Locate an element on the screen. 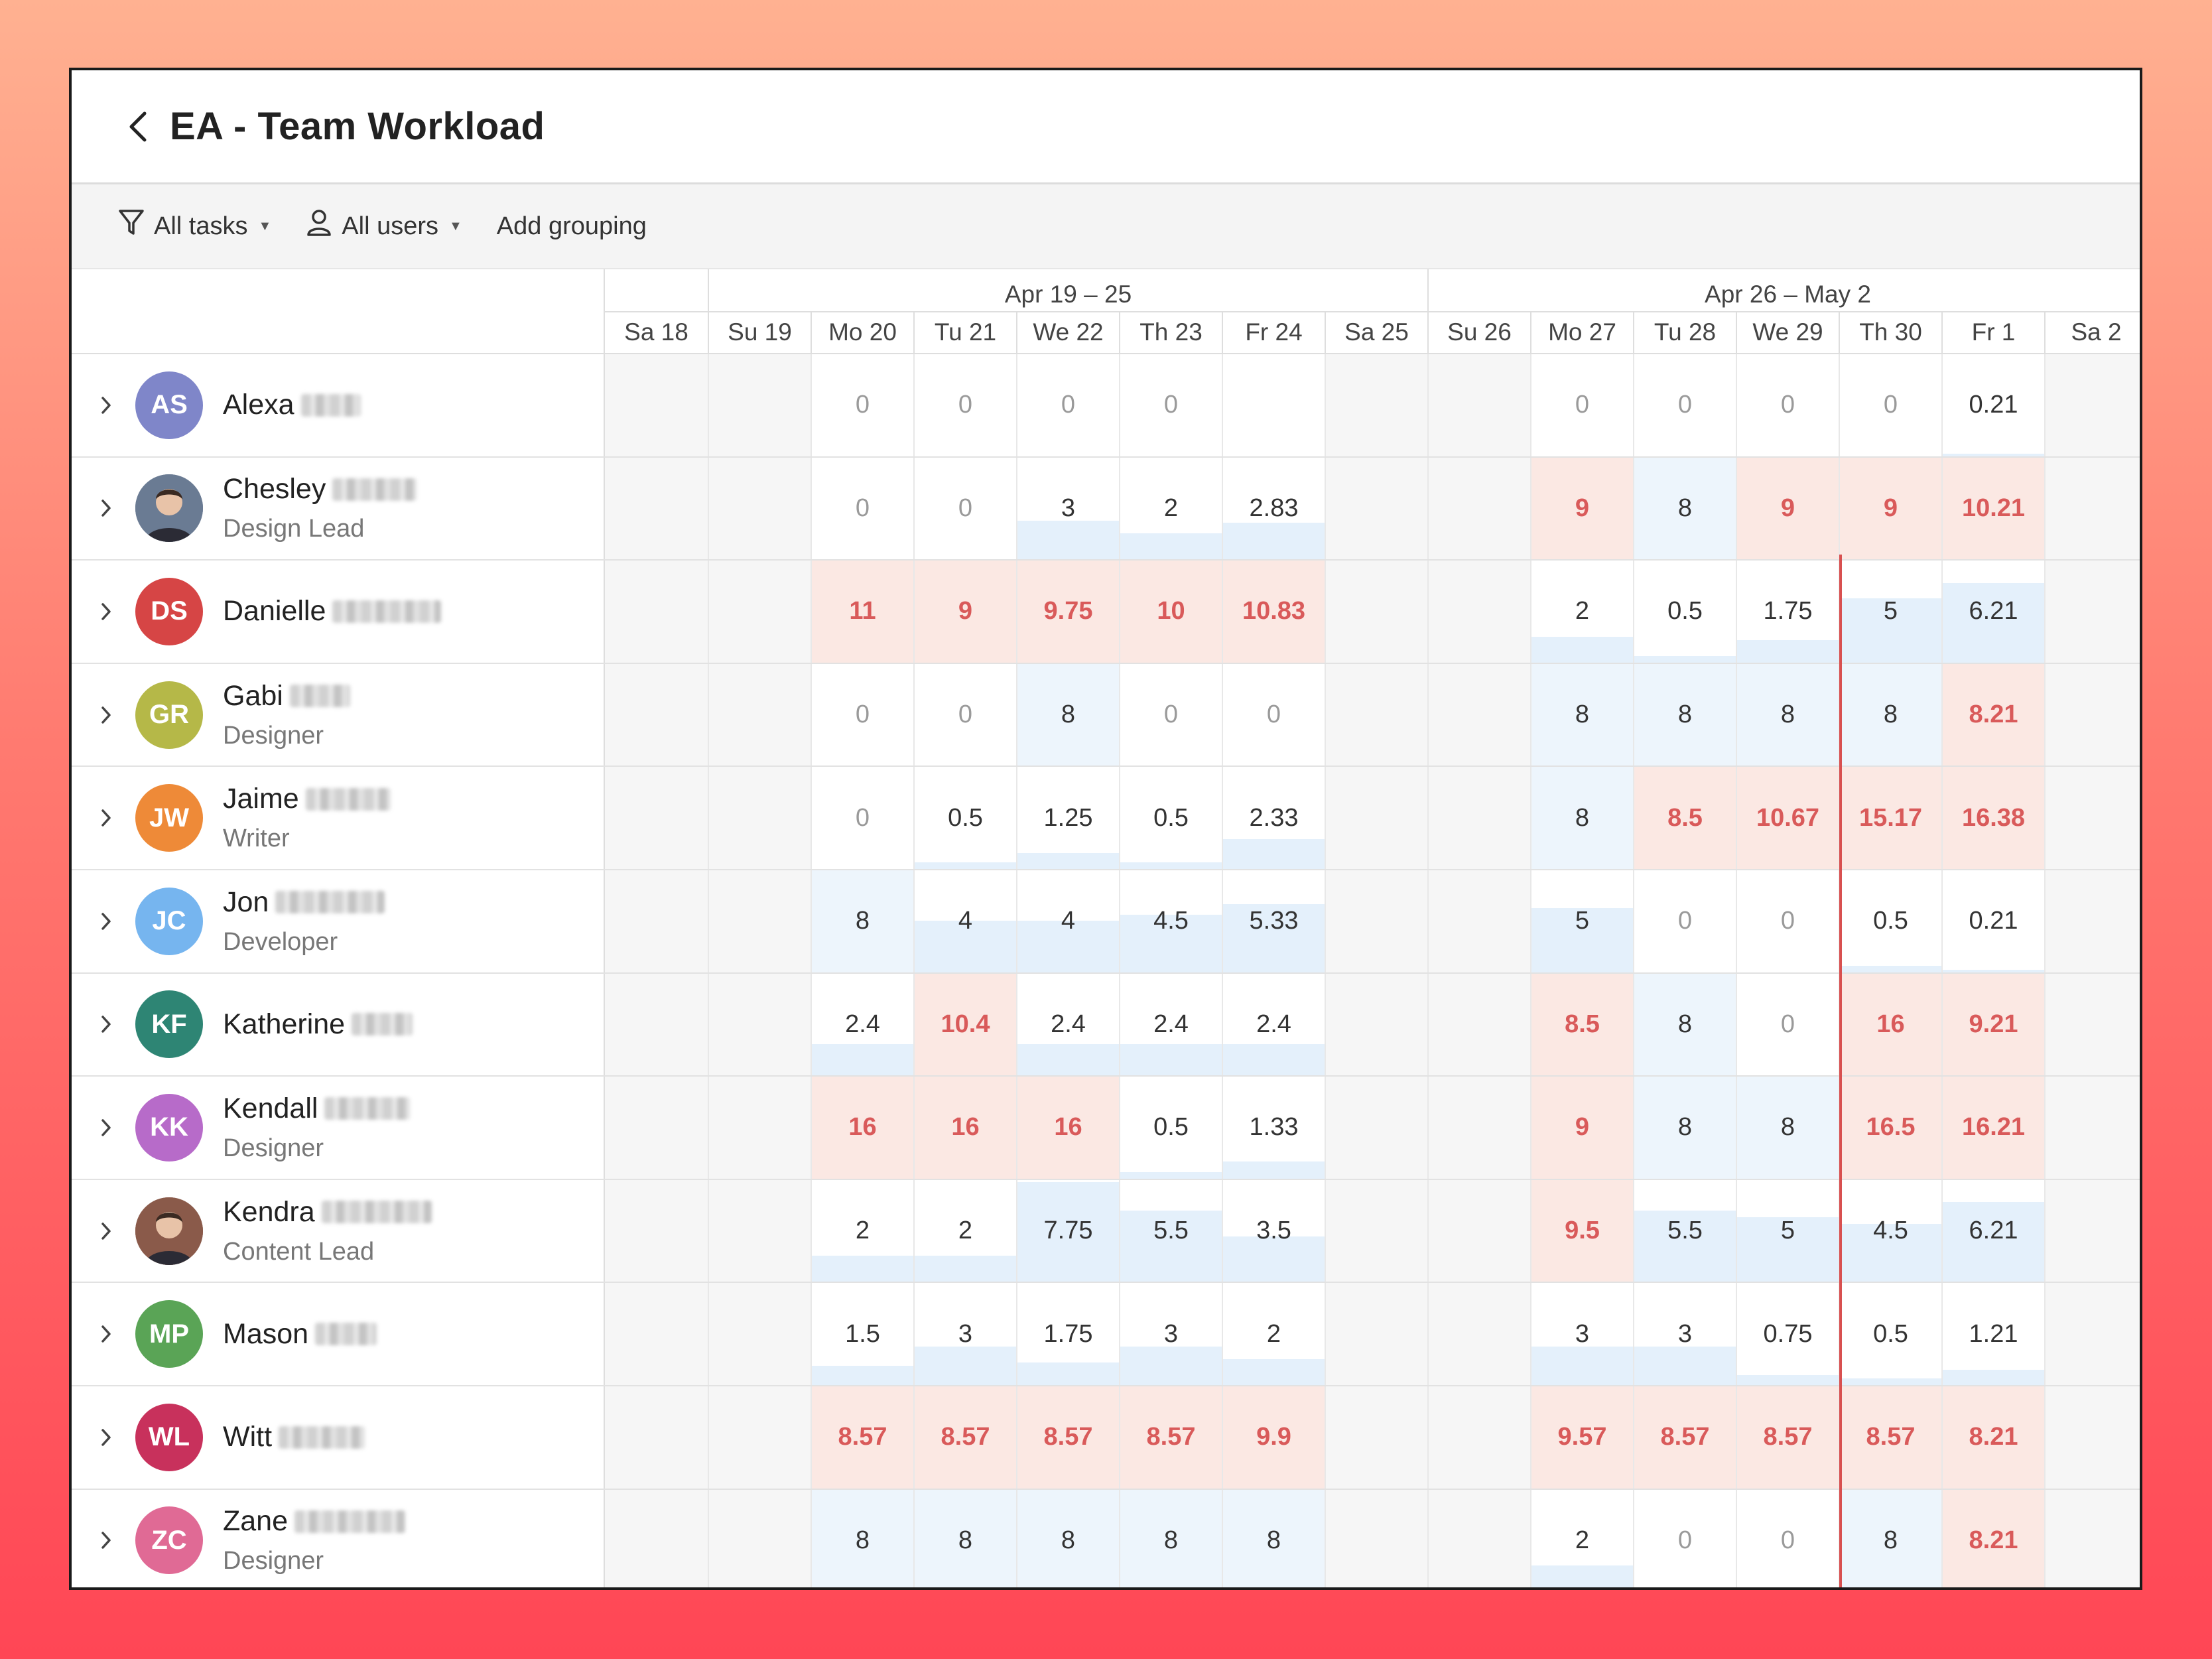 This screenshot has width=2212, height=1659. workload-cell: 16.5 is located at coordinates (1890, 1128).